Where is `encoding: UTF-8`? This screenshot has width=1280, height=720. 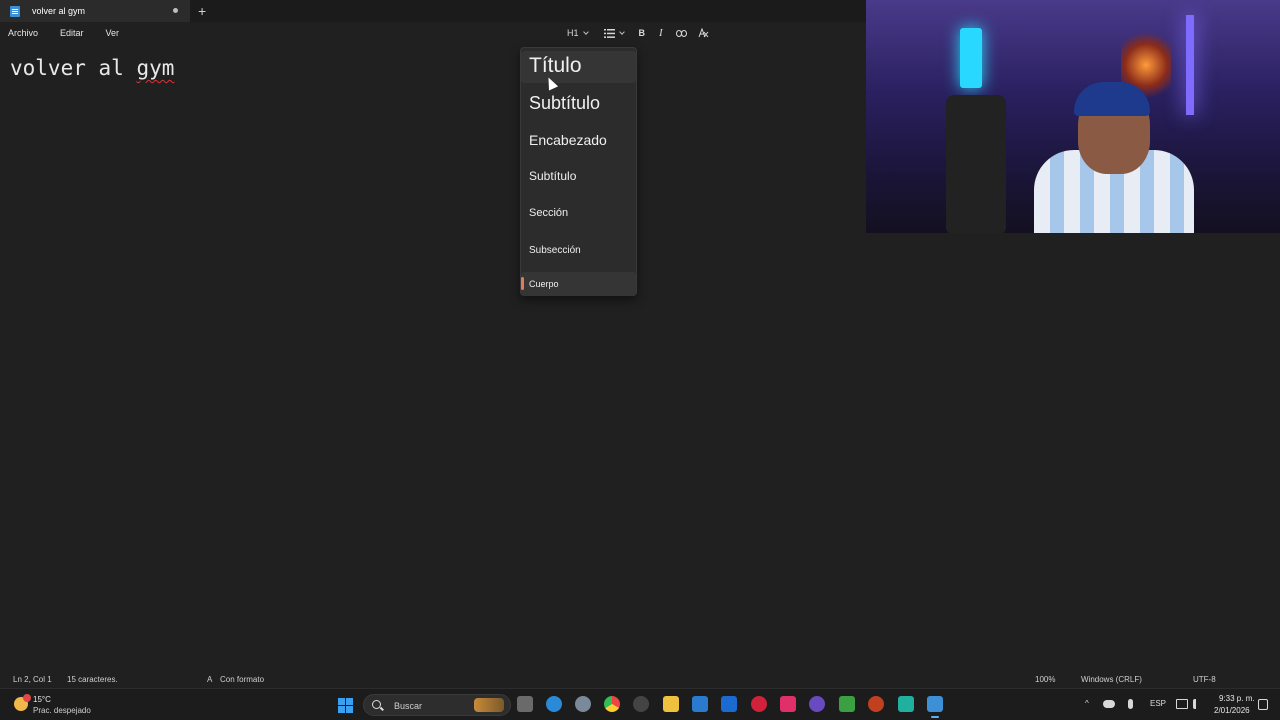 encoding: UTF-8 is located at coordinates (1204, 679).